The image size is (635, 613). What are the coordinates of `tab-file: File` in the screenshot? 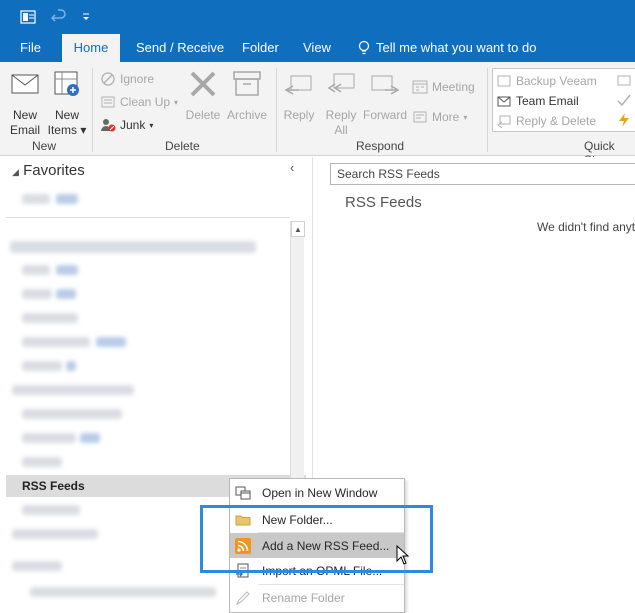 It's located at (30, 48).